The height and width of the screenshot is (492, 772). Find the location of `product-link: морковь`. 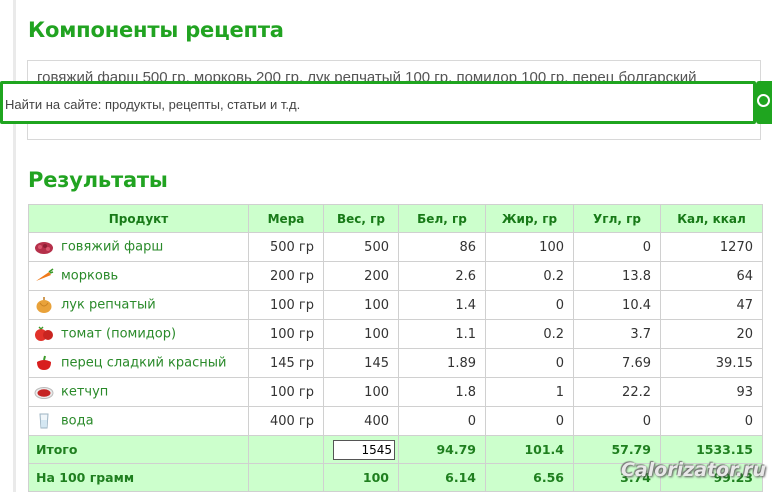

product-link: морковь is located at coordinates (89, 276).